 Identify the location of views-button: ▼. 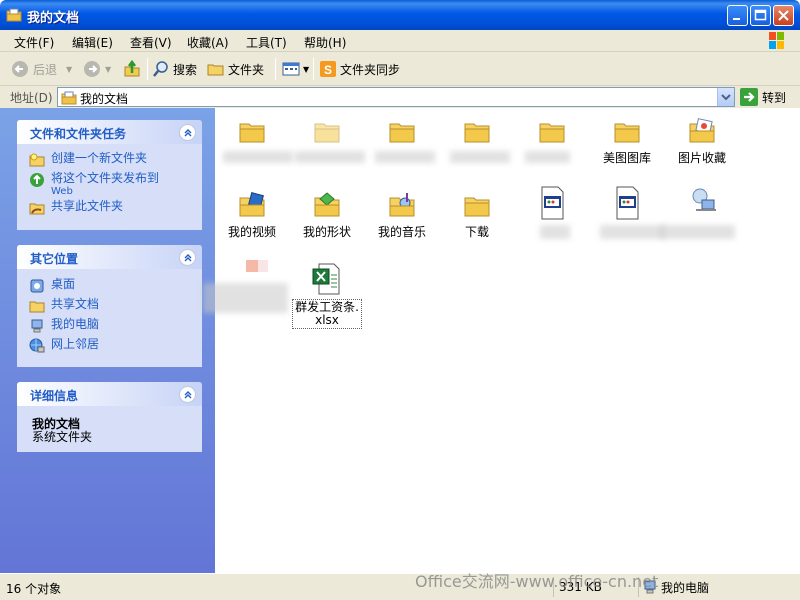
(295, 69).